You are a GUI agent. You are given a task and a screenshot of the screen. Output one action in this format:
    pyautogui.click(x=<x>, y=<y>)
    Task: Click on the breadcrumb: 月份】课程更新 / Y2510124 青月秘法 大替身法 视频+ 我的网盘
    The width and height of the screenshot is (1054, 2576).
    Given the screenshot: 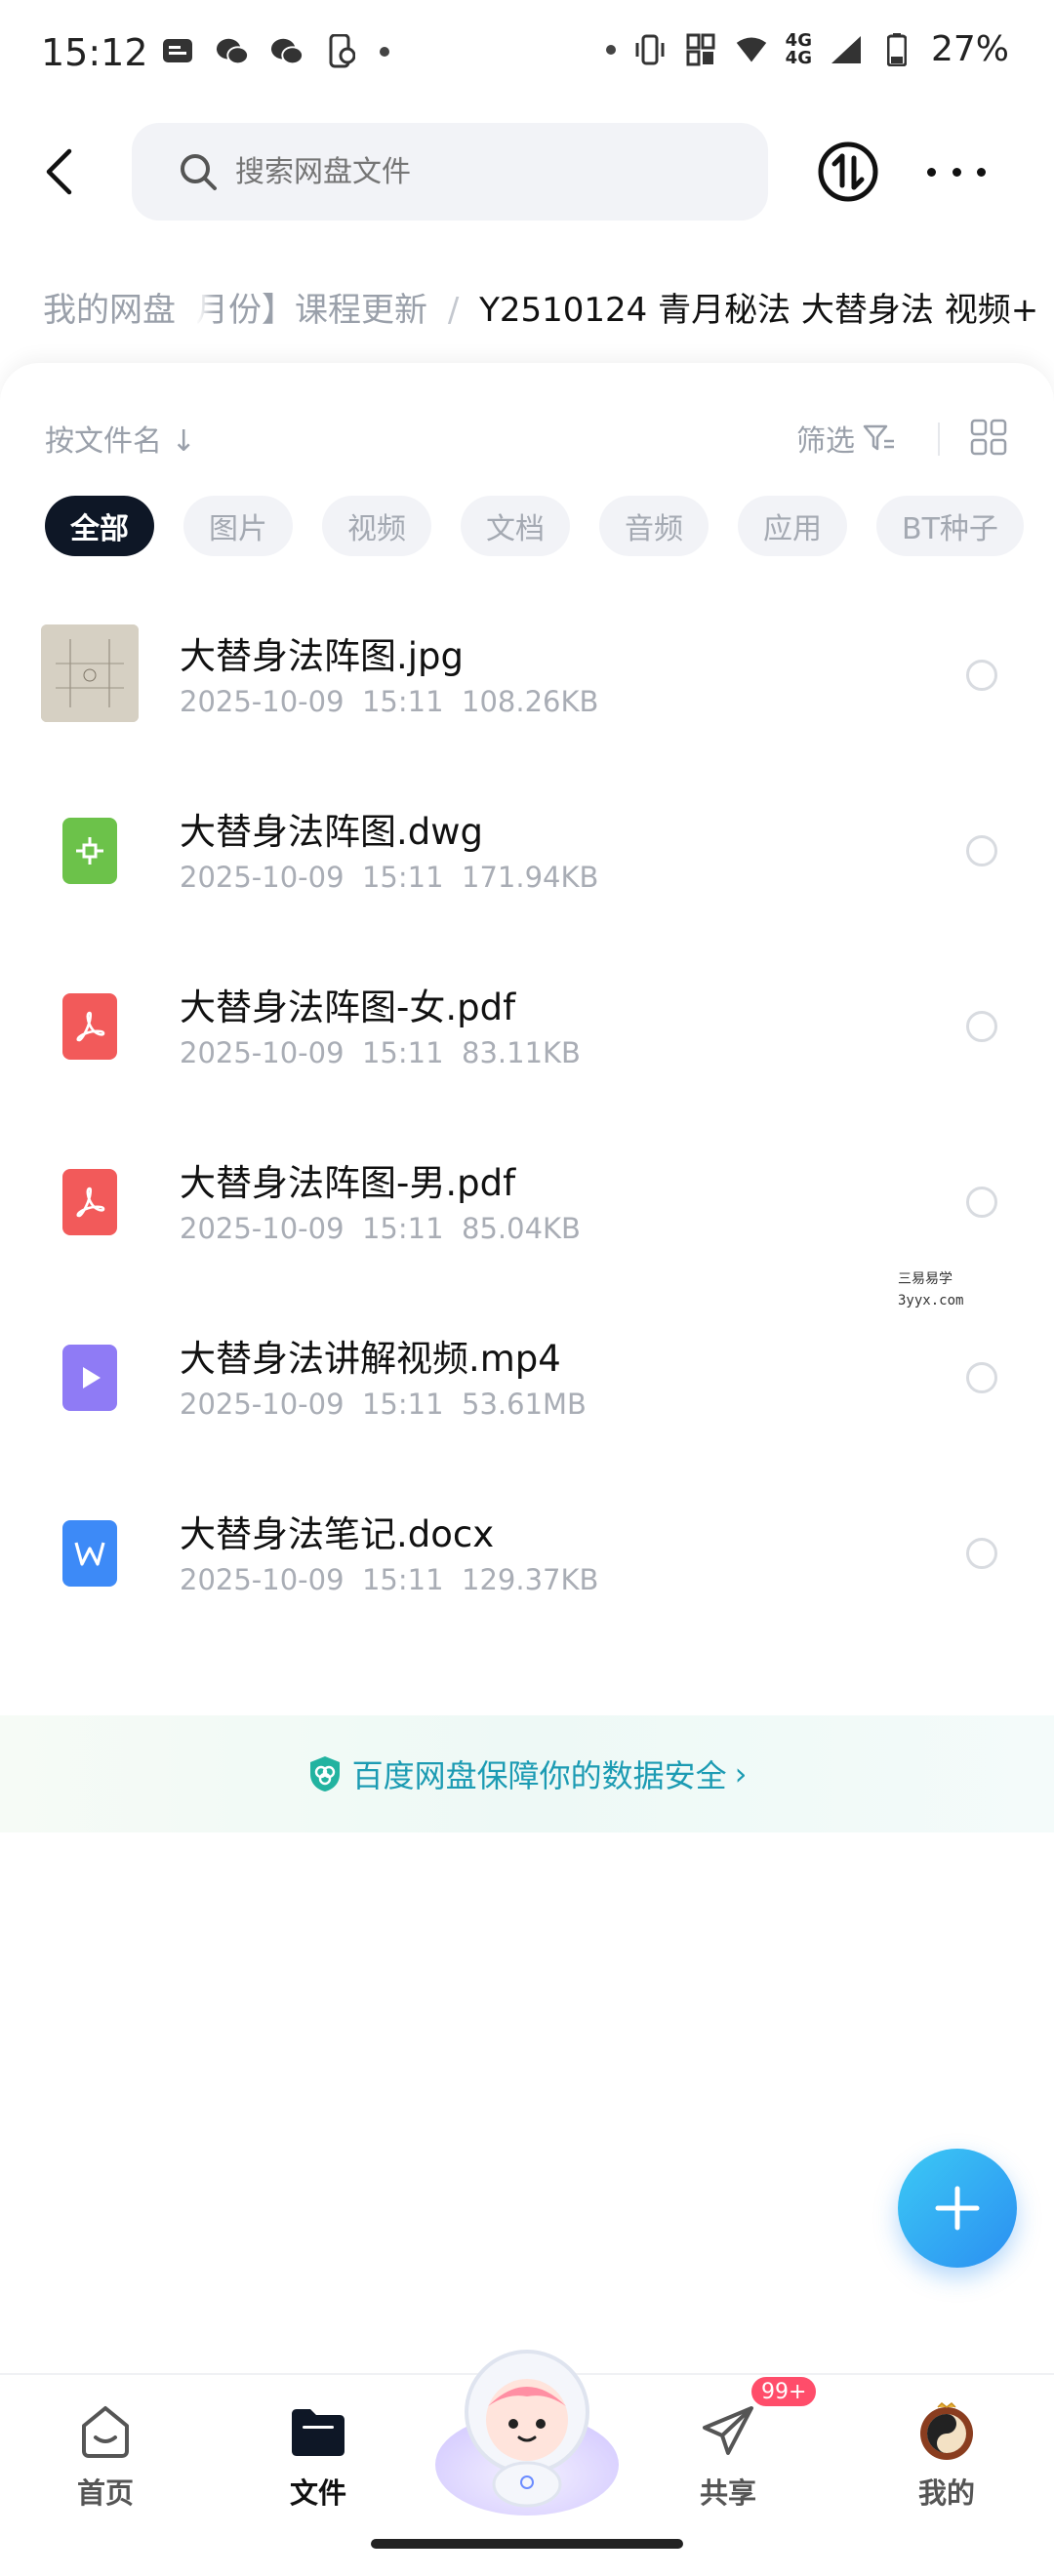 What is the action you would take?
    pyautogui.click(x=527, y=305)
    